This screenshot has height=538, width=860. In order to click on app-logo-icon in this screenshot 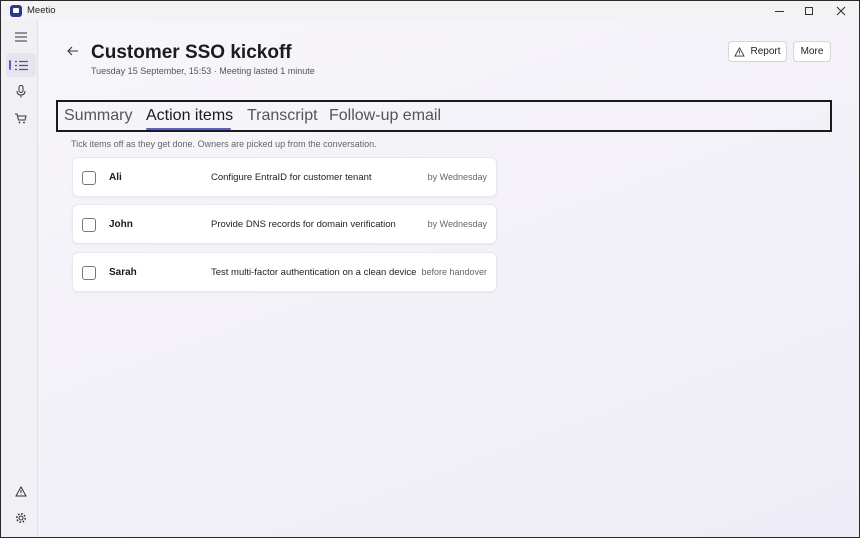, I will do `click(16, 11)`.